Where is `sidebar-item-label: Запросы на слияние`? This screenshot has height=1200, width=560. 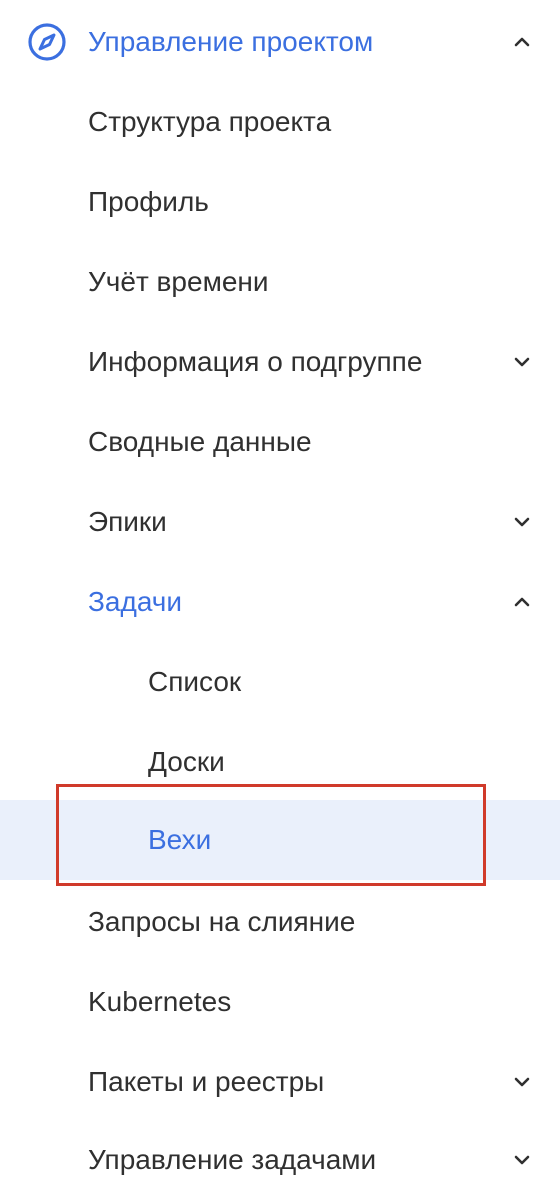
sidebar-item-label: Запросы на слияние is located at coordinates (222, 921).